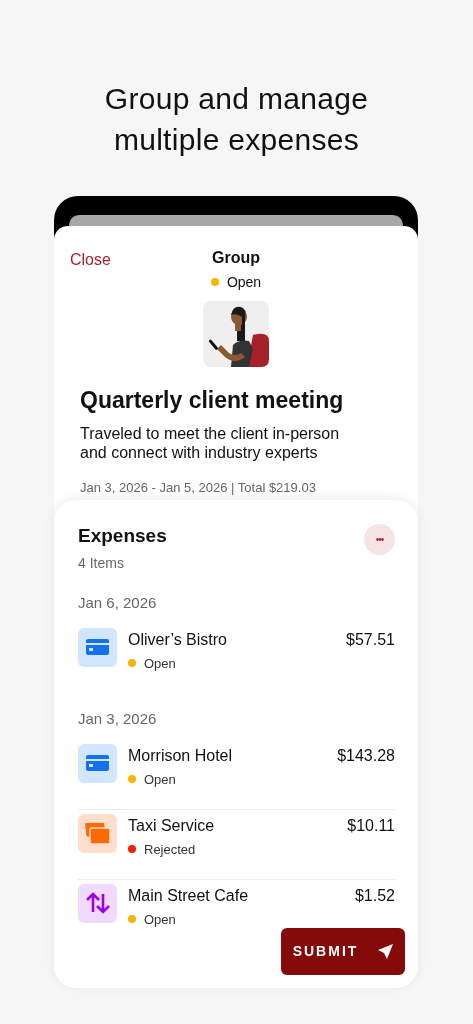 The height and width of the screenshot is (1024, 473). I want to click on group-description: Traveled to meet the client in-person and connect with industry experts, so click(210, 442).